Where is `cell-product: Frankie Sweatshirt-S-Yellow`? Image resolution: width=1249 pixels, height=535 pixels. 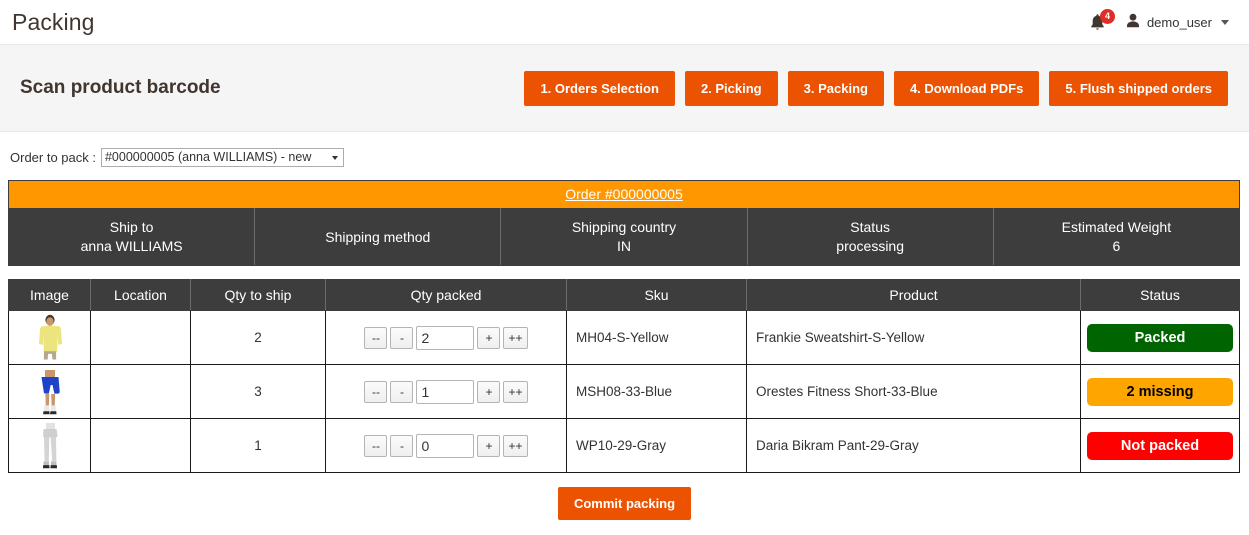
cell-product: Frankie Sweatshirt-S-Yellow is located at coordinates (913, 337).